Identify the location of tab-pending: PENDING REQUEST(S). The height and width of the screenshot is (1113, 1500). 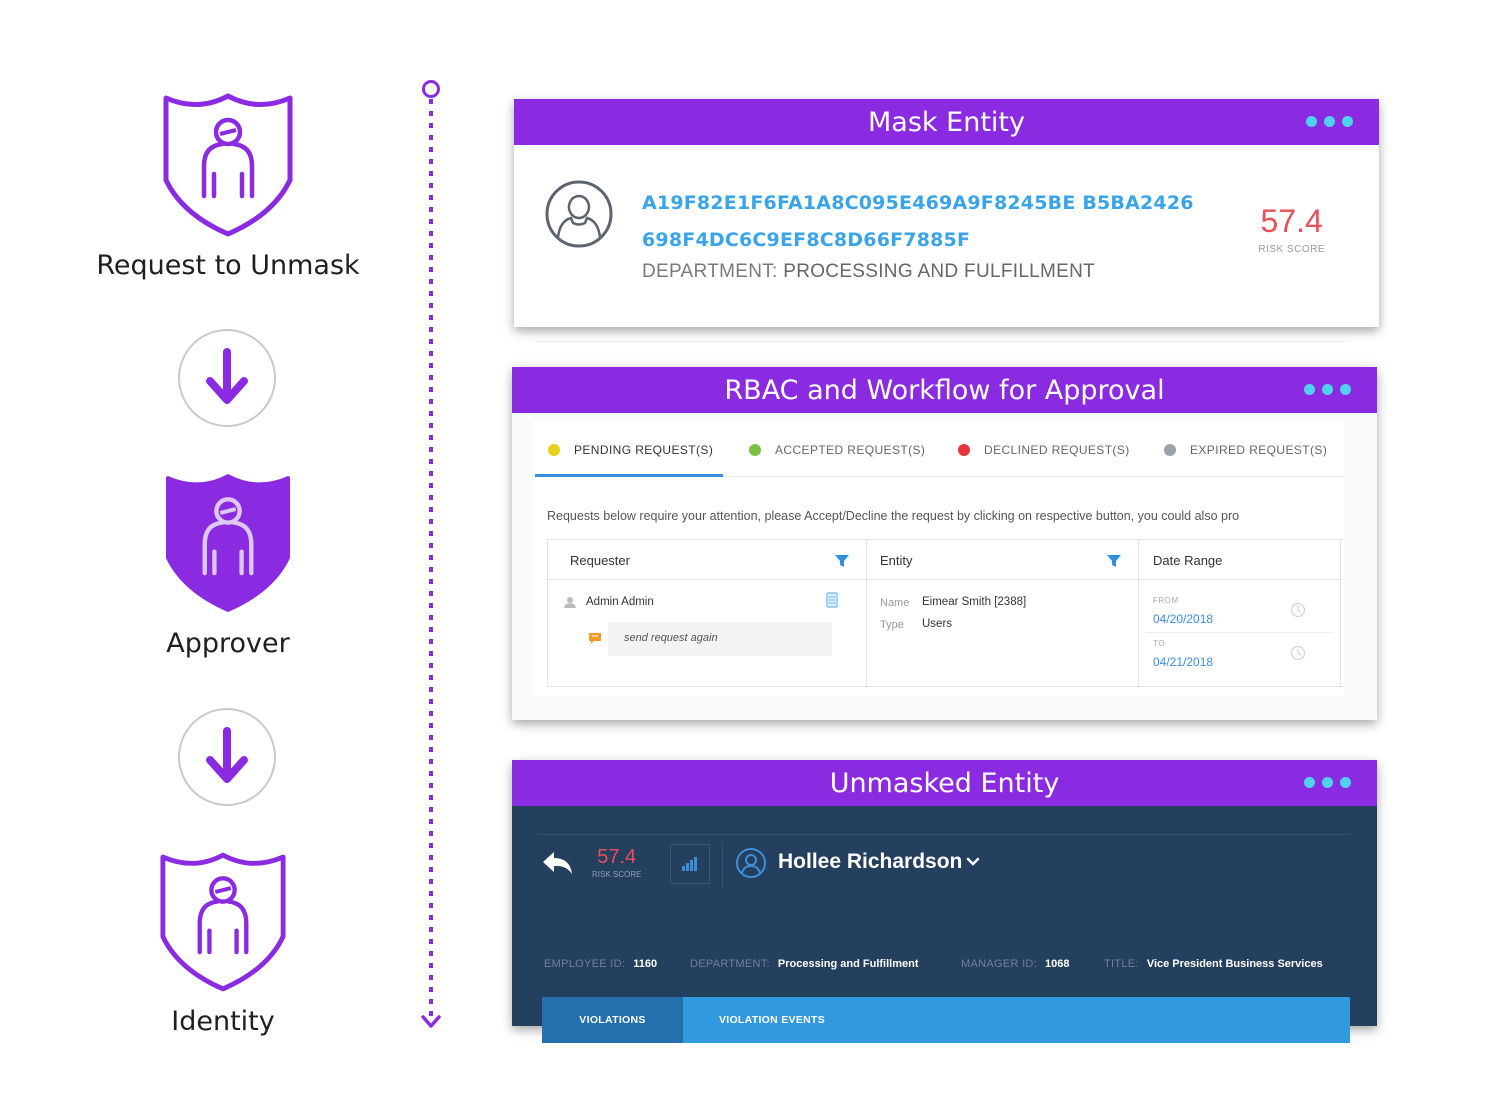
(630, 450).